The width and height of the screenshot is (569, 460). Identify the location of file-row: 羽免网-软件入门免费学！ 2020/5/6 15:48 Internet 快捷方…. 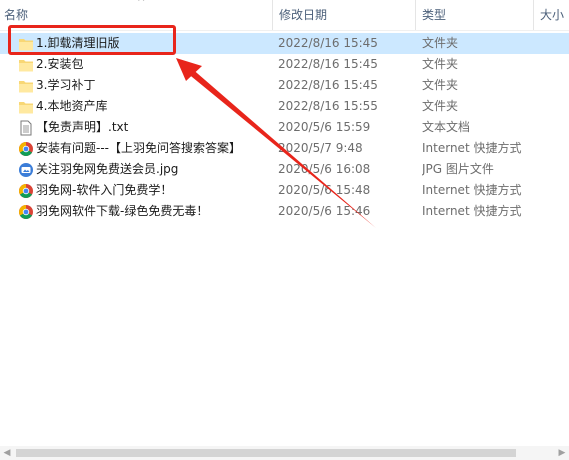
(284, 190).